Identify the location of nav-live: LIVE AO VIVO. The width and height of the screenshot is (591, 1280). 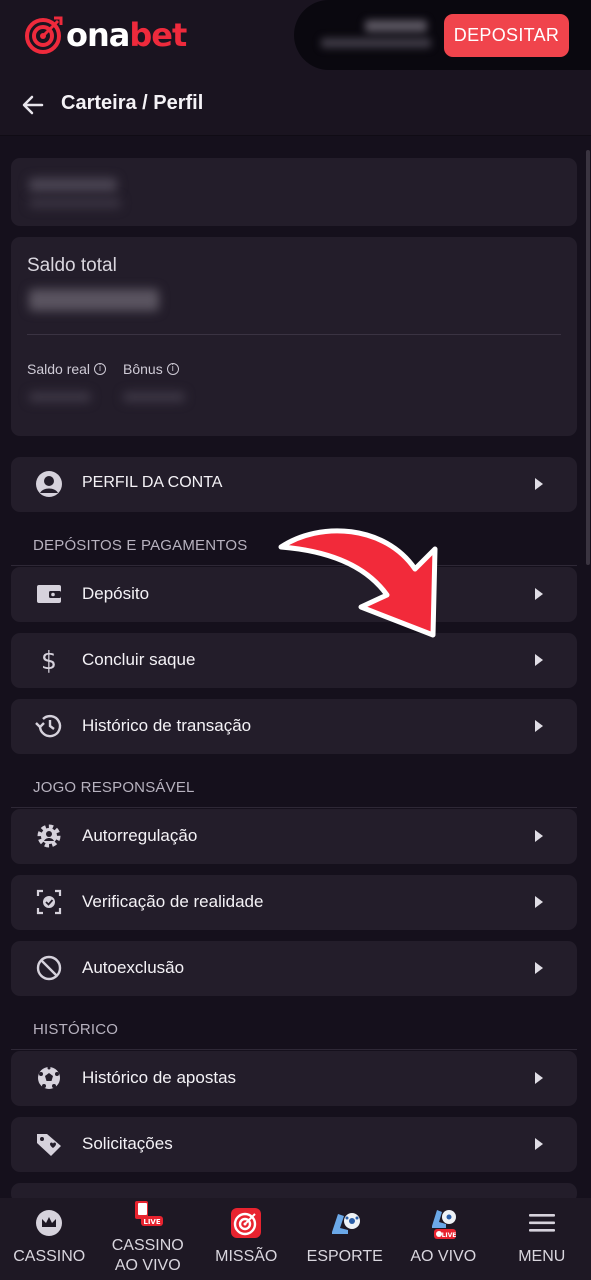
(443, 1239).